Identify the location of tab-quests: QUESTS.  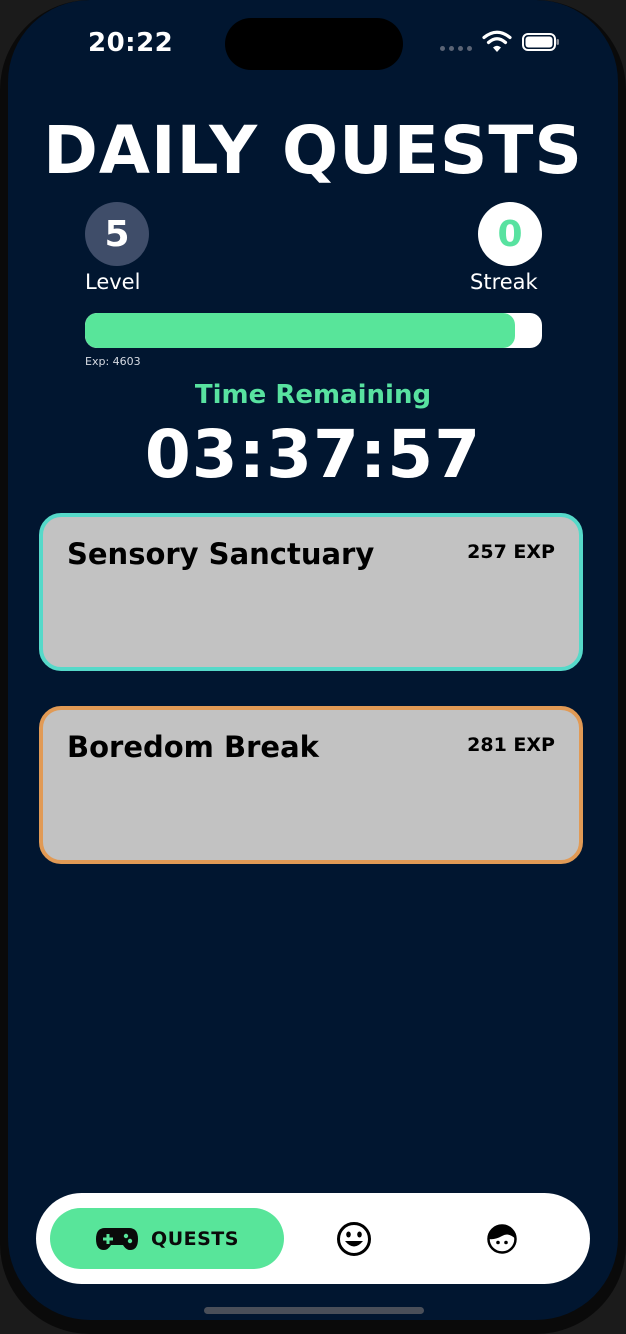
(167, 1238).